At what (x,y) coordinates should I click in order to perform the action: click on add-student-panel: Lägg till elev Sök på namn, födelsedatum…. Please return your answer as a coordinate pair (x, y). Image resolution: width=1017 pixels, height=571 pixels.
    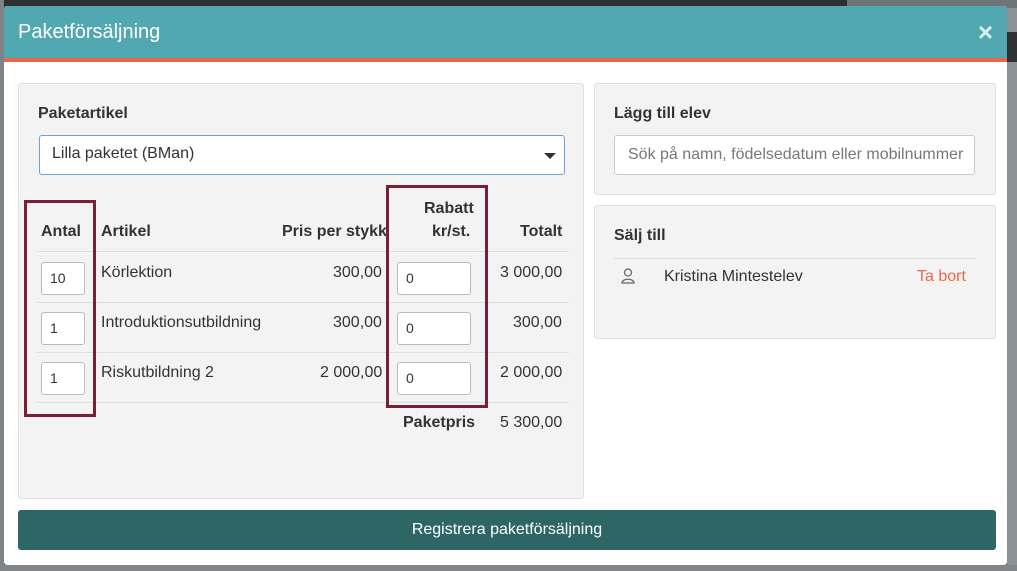
    Looking at the image, I should click on (795, 139).